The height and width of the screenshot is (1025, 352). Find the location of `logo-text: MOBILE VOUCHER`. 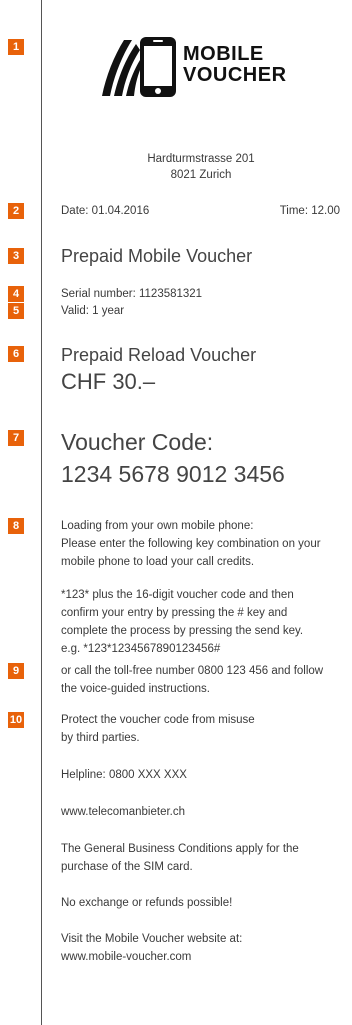

logo-text: MOBILE VOUCHER is located at coordinates (235, 65).